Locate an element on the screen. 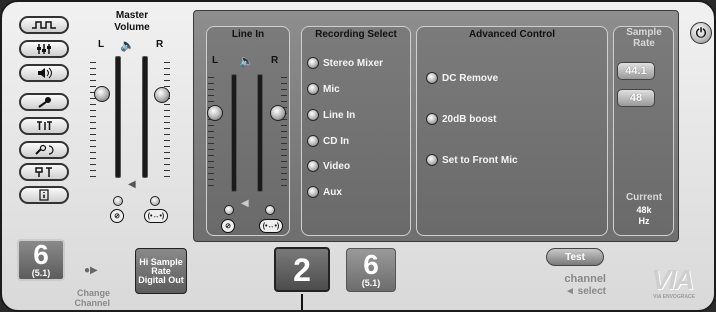 Image resolution: width=716 pixels, height=312 pixels. master-right-label: R is located at coordinates (160, 44).